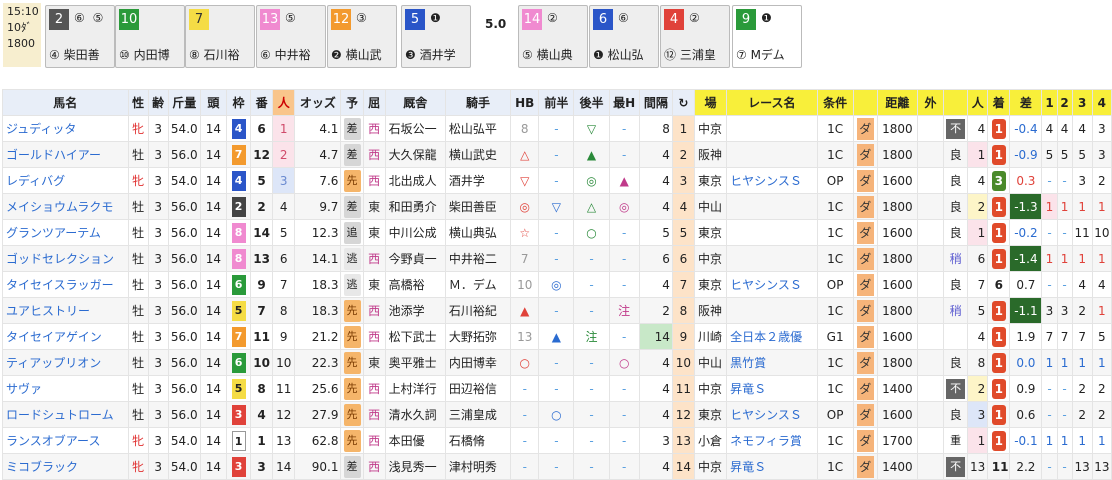  I want to click on col-header: 齢, so click(158, 102).